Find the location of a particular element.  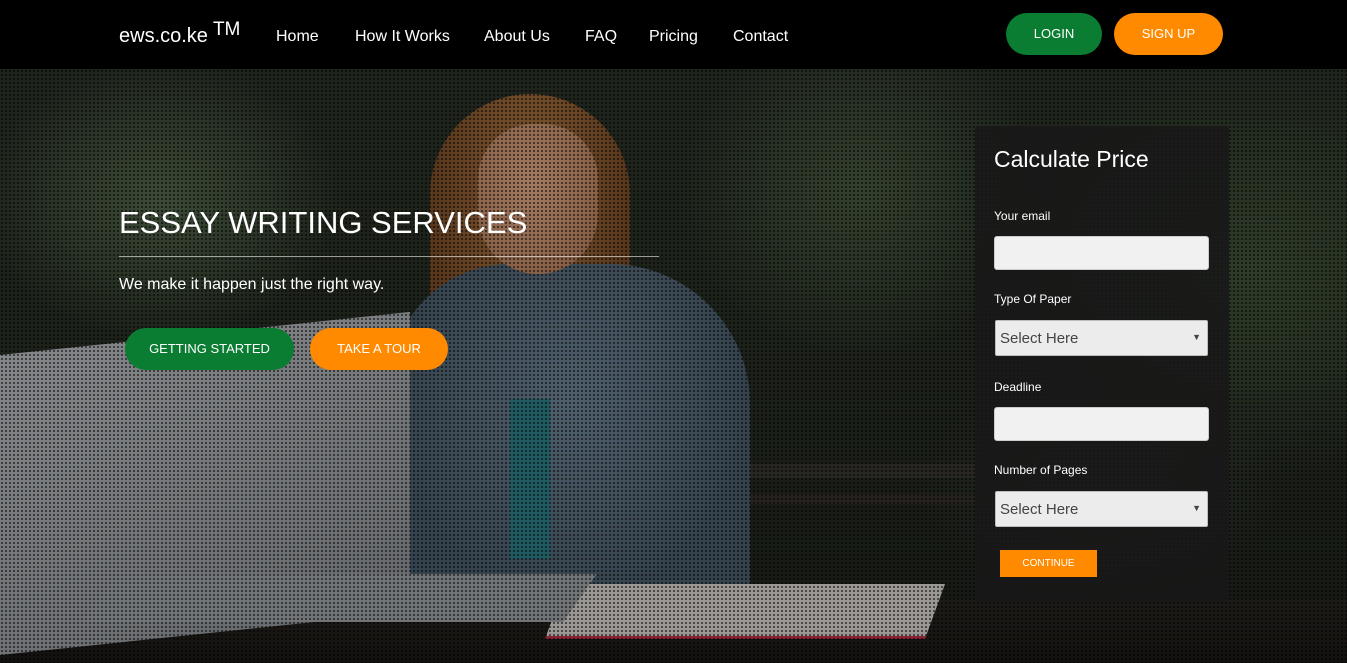

paper-type-select: Select Here ▼ is located at coordinates (1101, 338).